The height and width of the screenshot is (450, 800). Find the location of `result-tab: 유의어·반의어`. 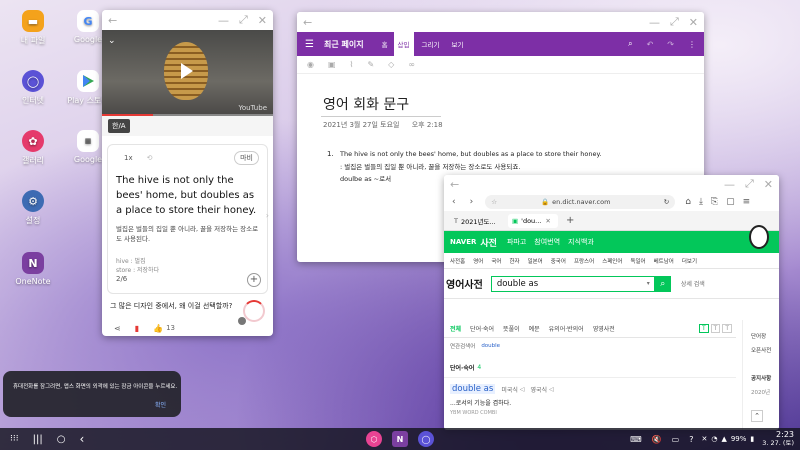

result-tab: 유의어·반의어 is located at coordinates (566, 328).